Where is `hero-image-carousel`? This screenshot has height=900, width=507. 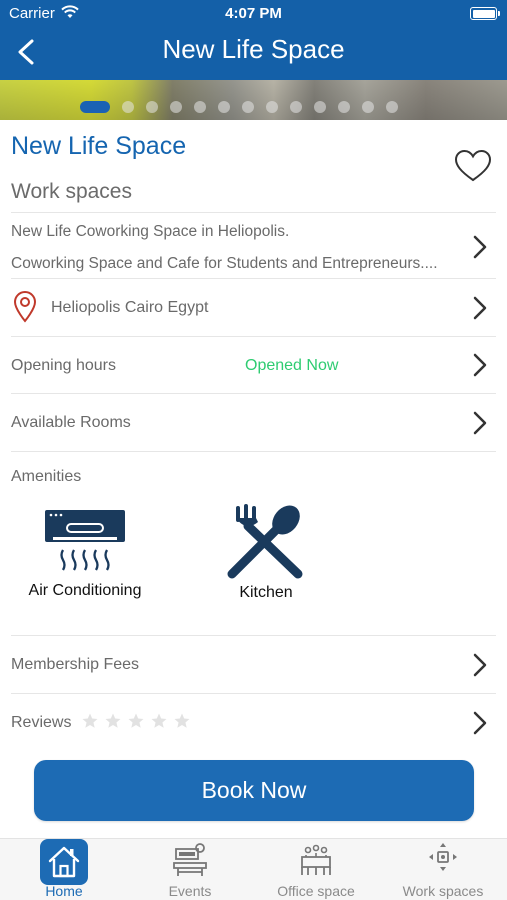 hero-image-carousel is located at coordinates (253, 100).